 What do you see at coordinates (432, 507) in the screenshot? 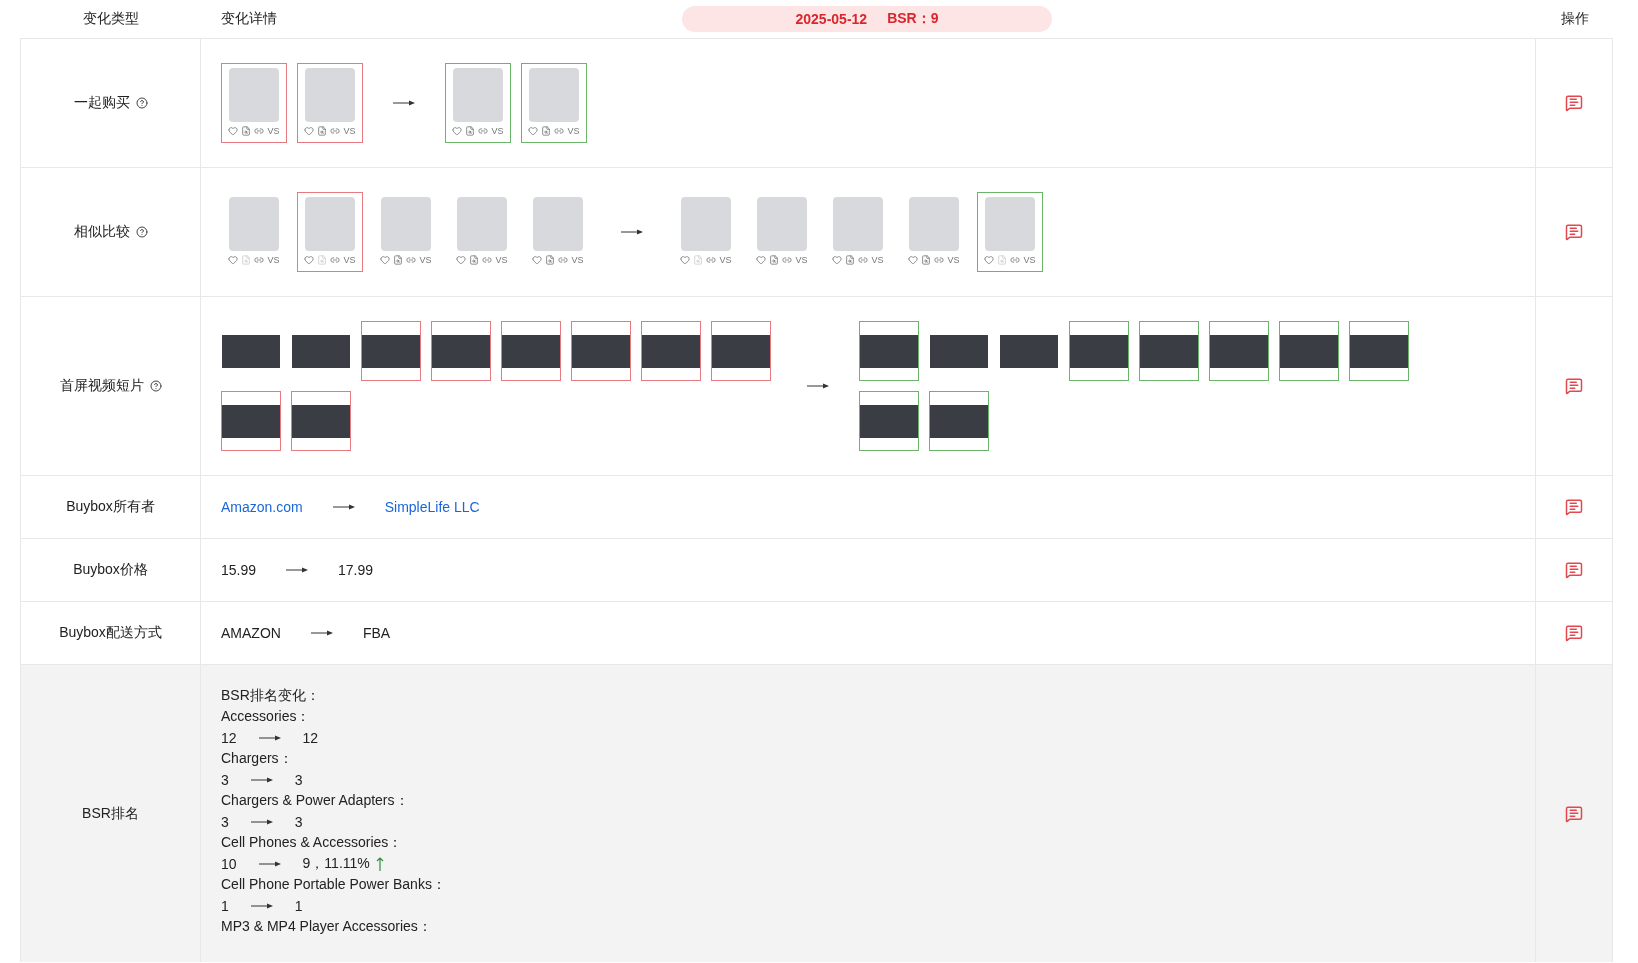
I see `seller-link: SimpleLife LLC` at bounding box center [432, 507].